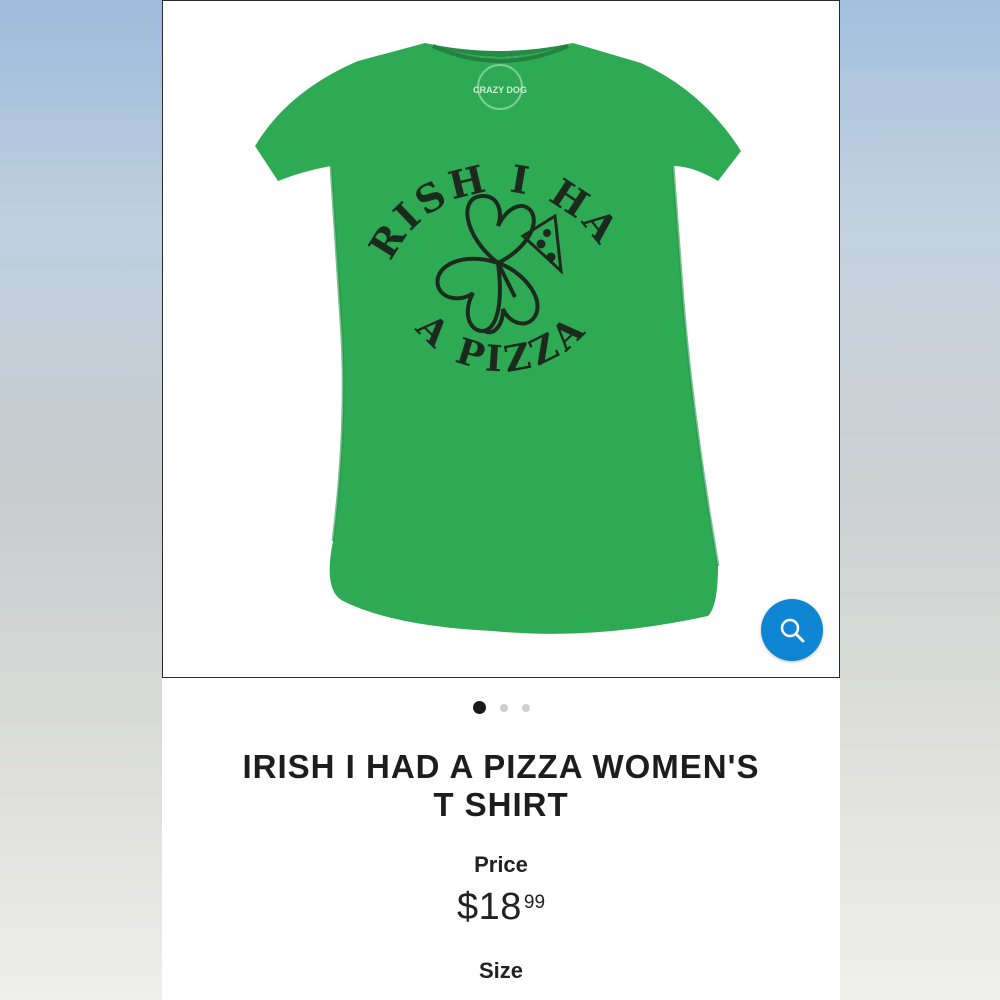 The image size is (1000, 1000). I want to click on price-label: Price, so click(501, 864).